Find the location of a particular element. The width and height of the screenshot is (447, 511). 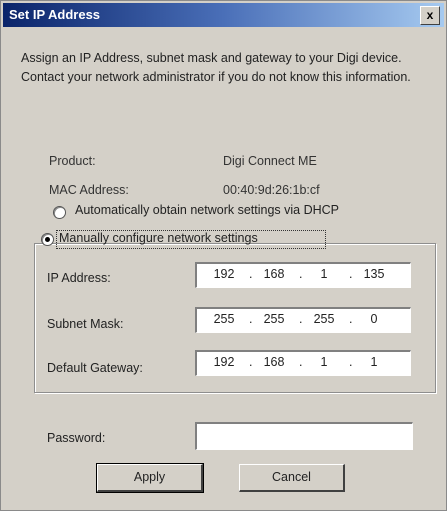

gateway-octet-1: 192 is located at coordinates (224, 362).